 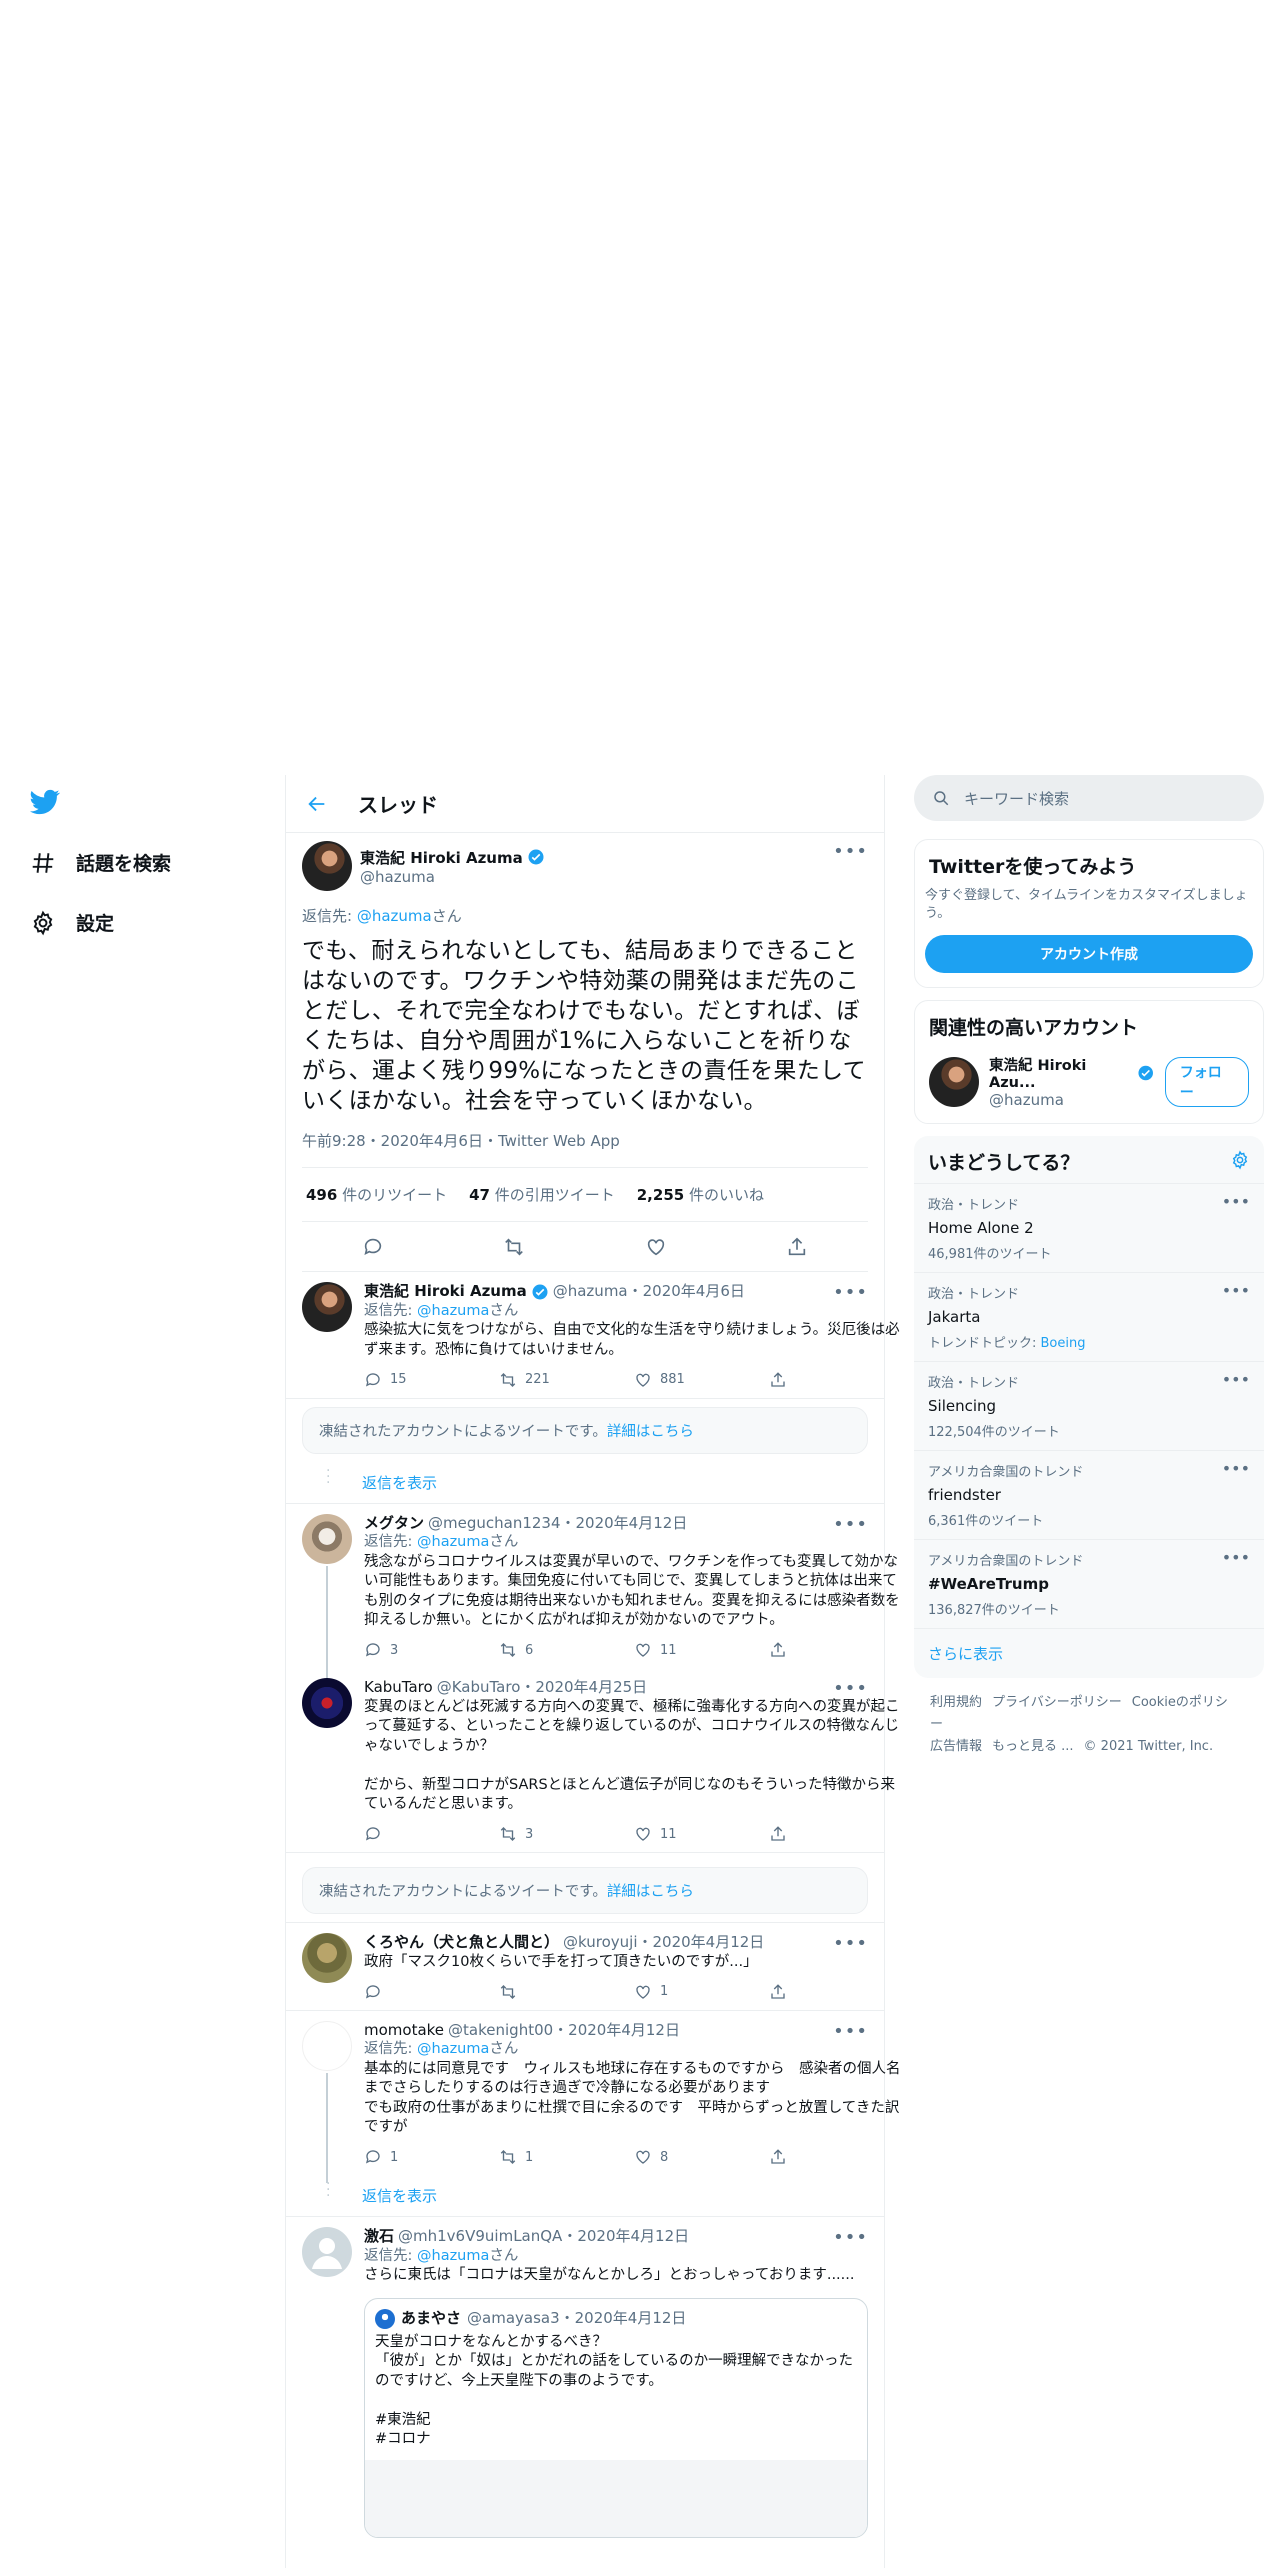 What do you see at coordinates (514, 1247) in the screenshot?
I see `retweet-icon` at bounding box center [514, 1247].